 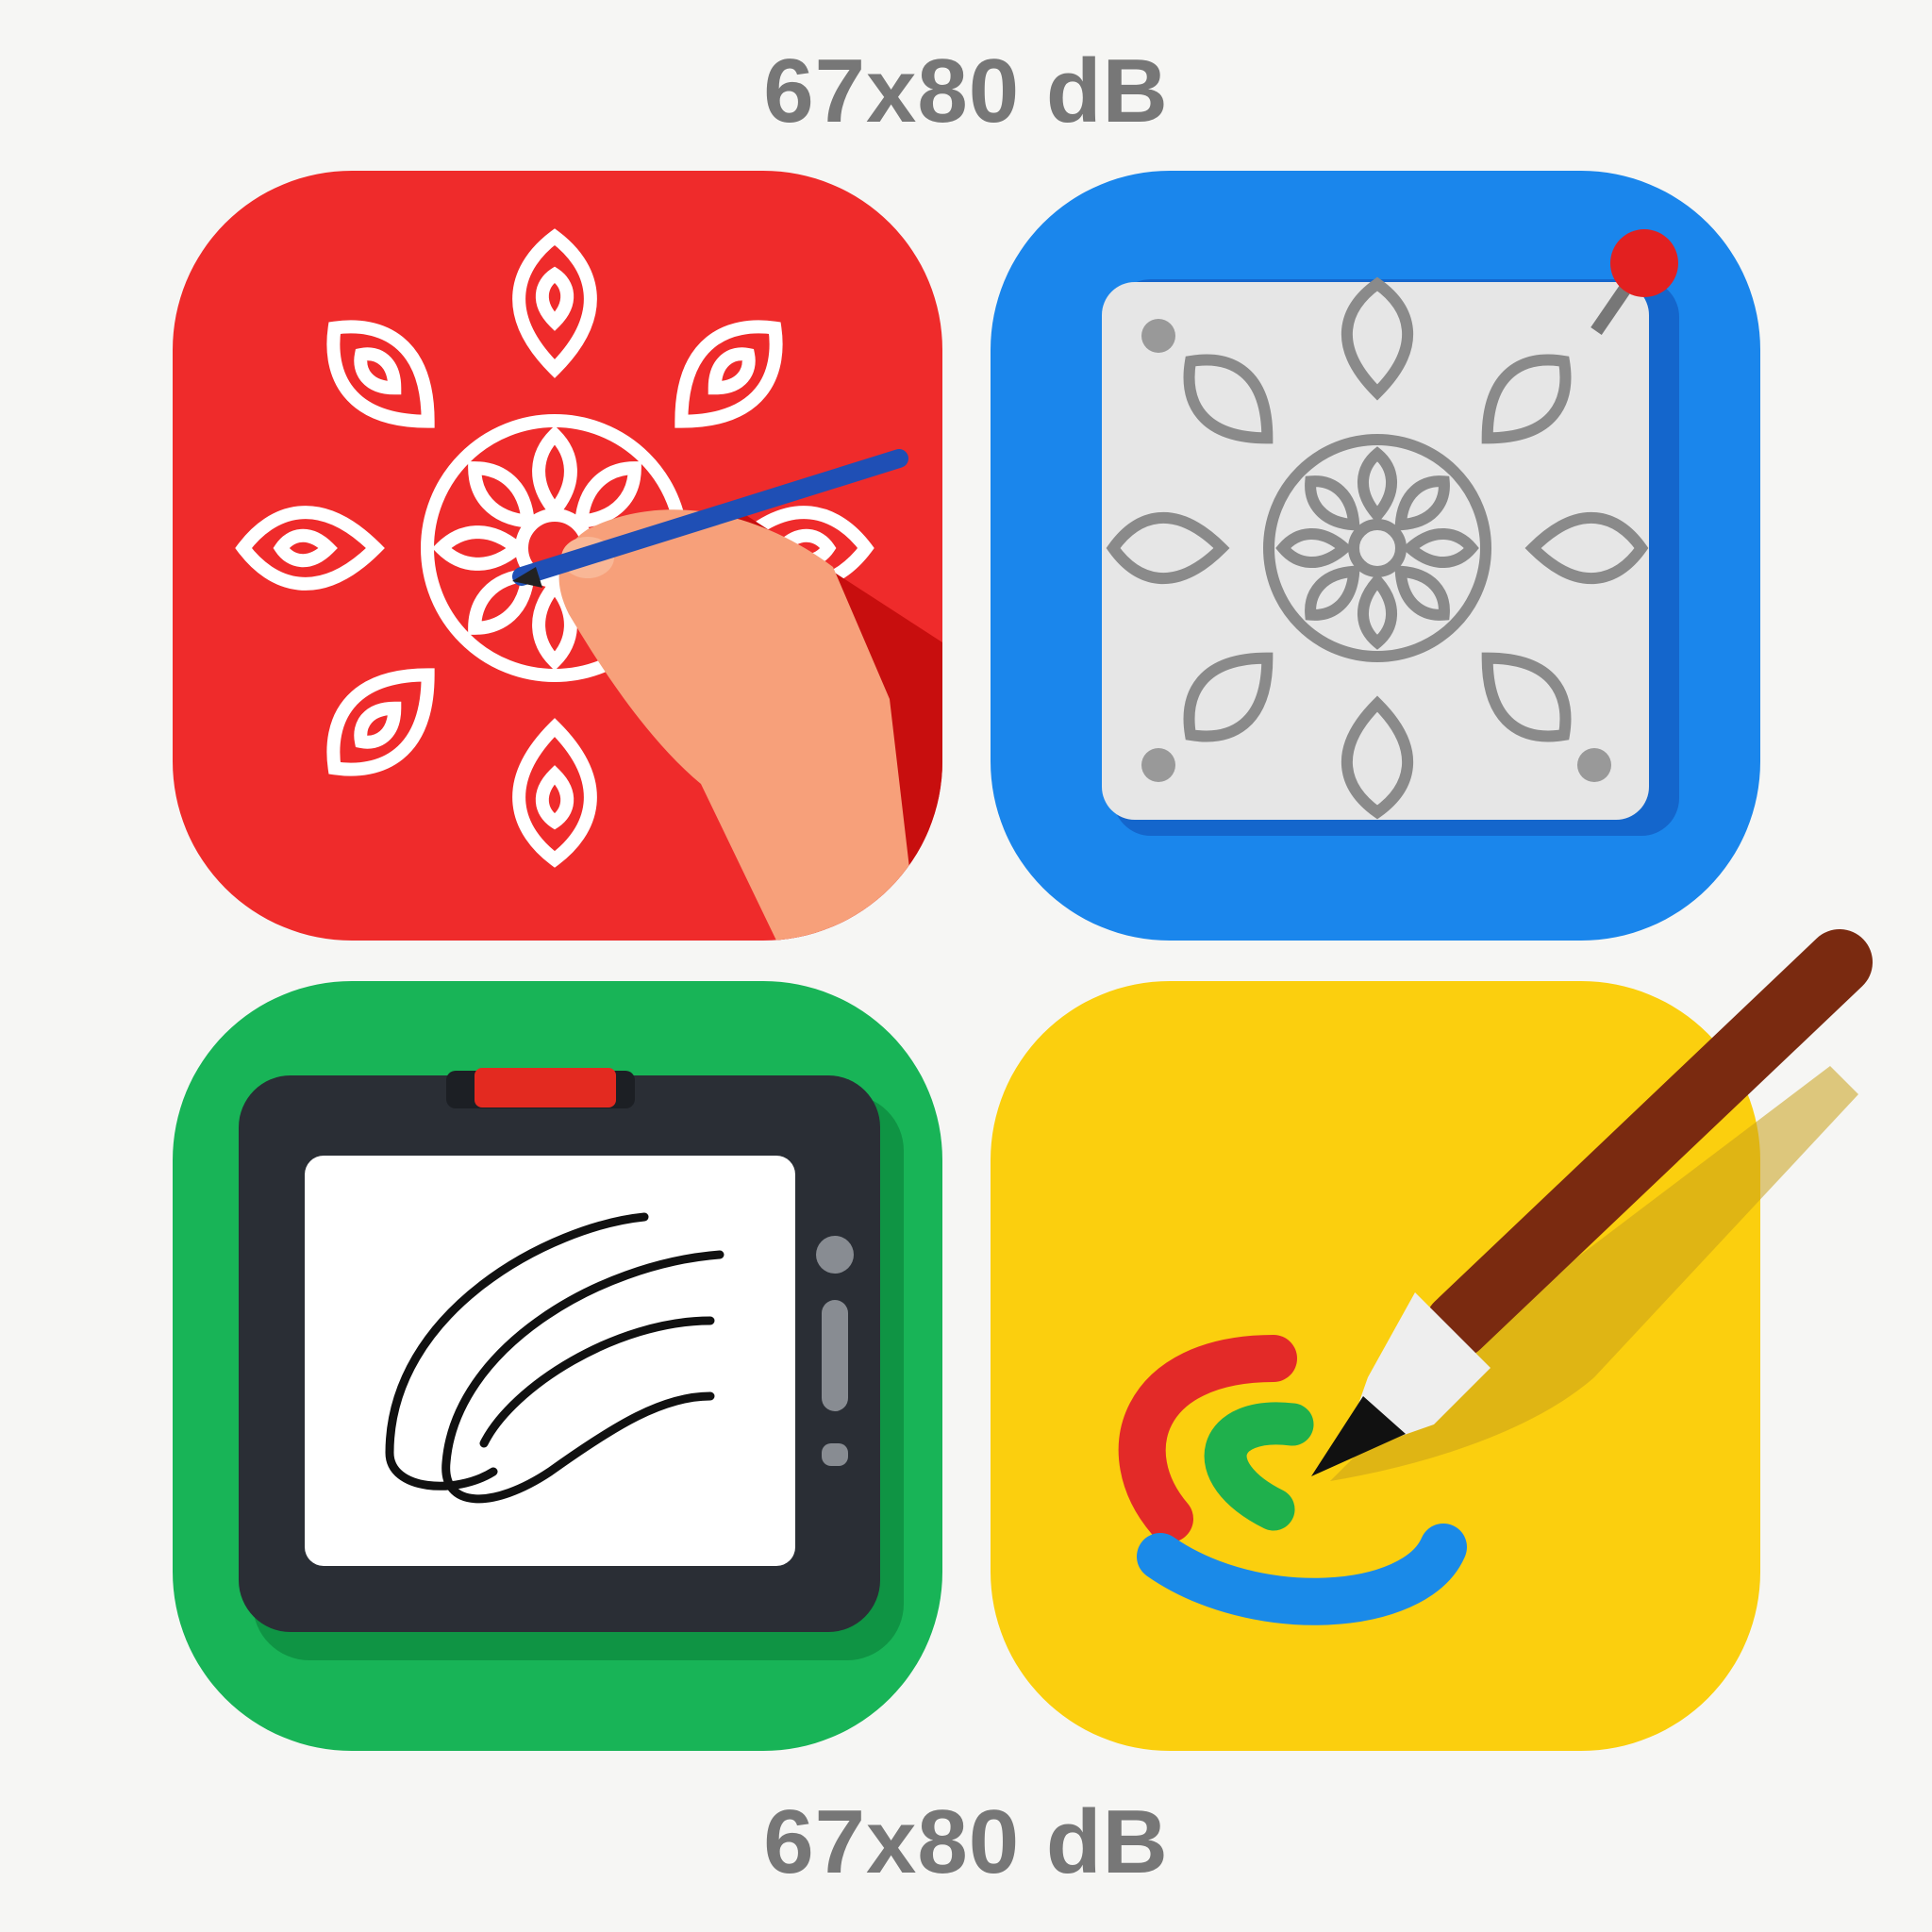 What do you see at coordinates (572, 1364) in the screenshot?
I see `drawing-tablet-icon` at bounding box center [572, 1364].